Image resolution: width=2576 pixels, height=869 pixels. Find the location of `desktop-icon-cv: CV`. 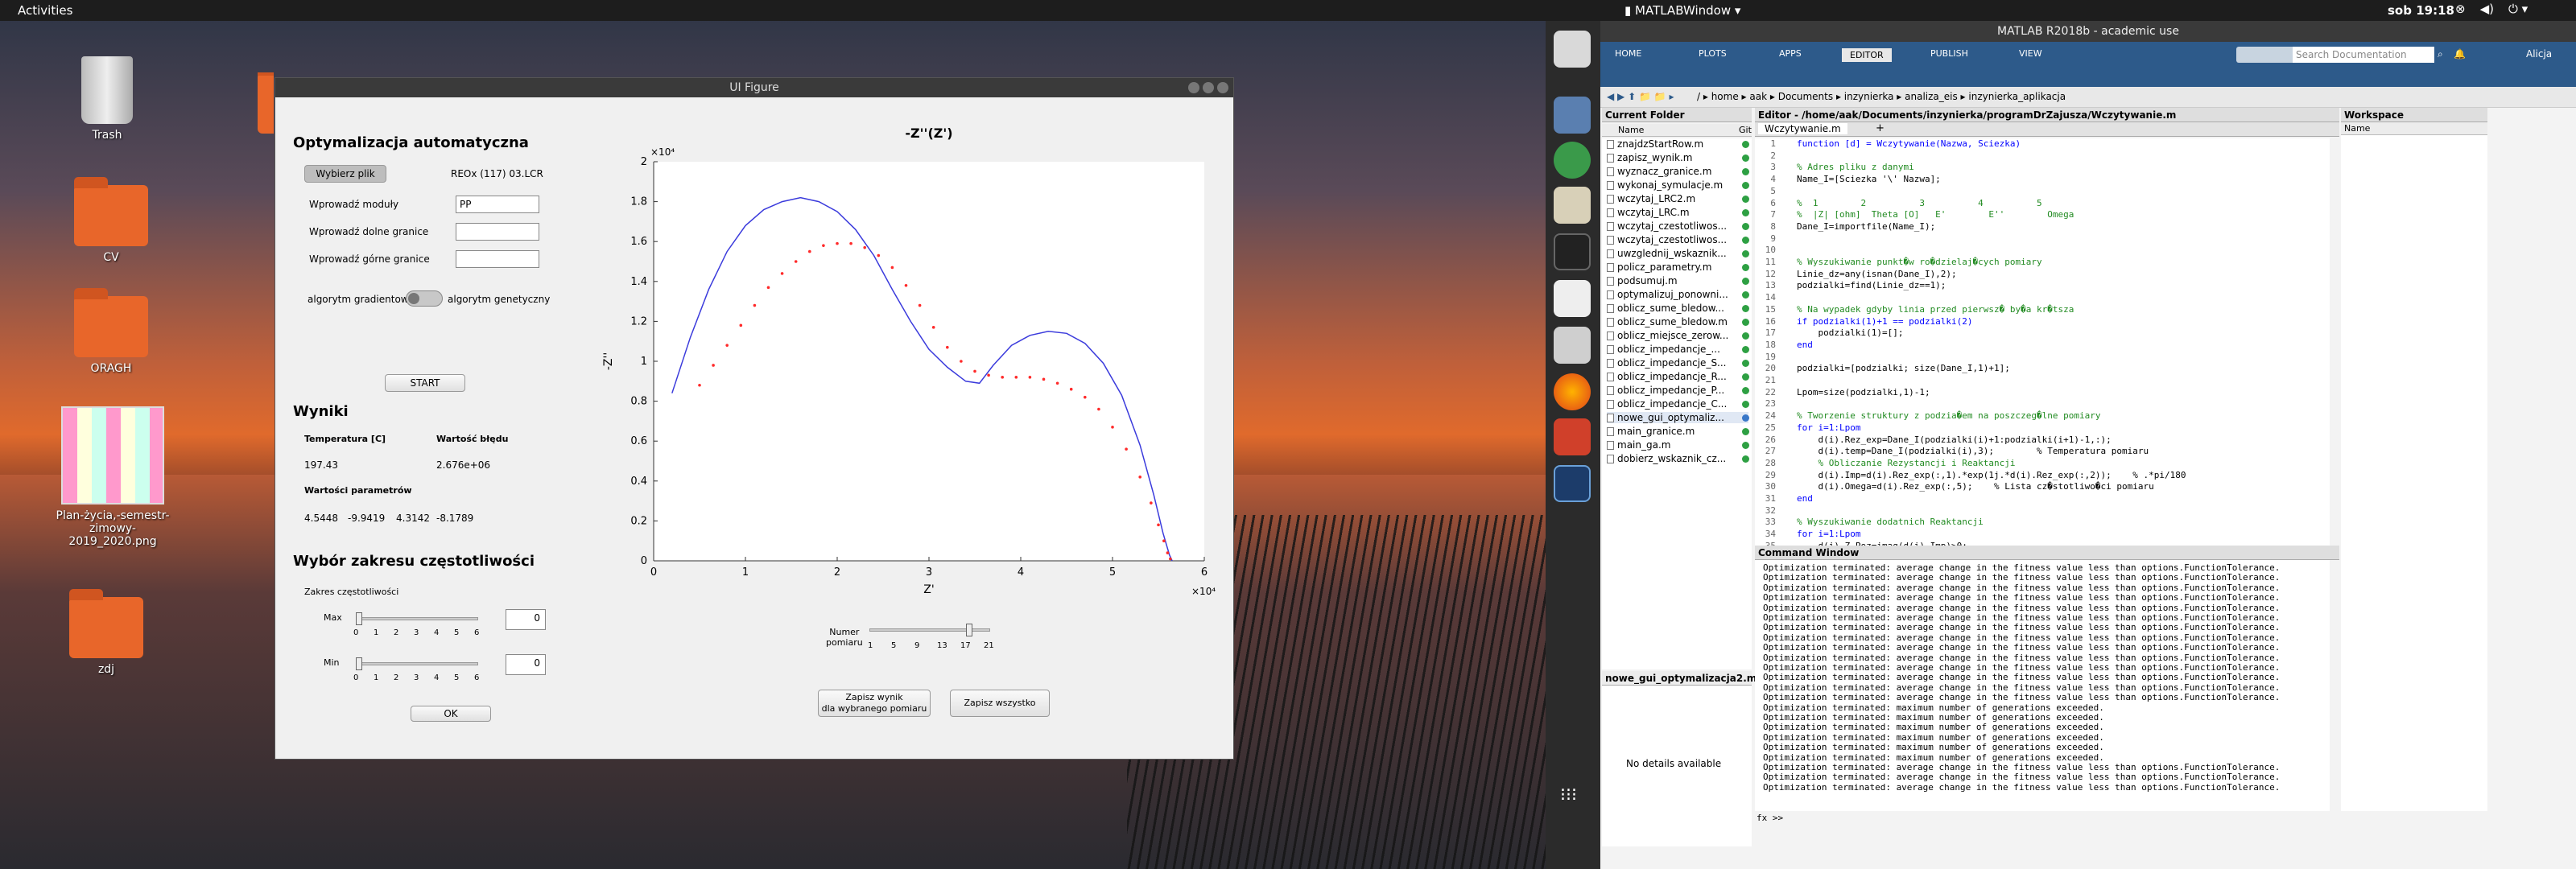

desktop-icon-cv: CV is located at coordinates (111, 220).